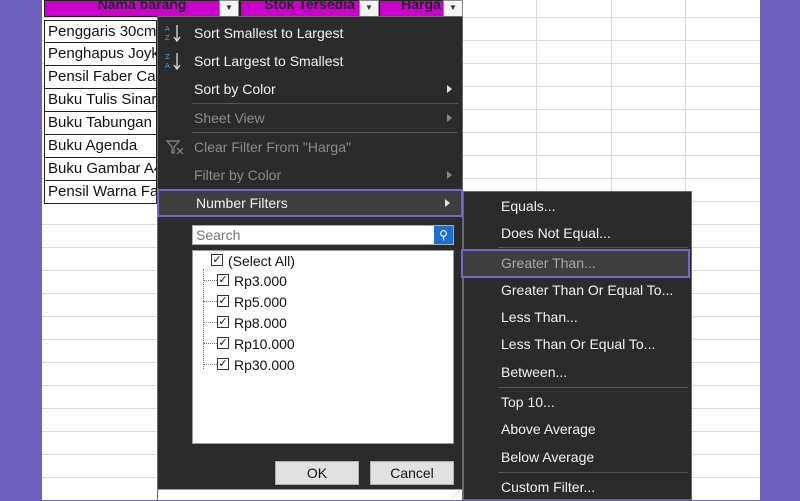  Describe the element at coordinates (310, 89) in the screenshot. I see `menu-item-sort-by-color: Sort by Color` at that location.